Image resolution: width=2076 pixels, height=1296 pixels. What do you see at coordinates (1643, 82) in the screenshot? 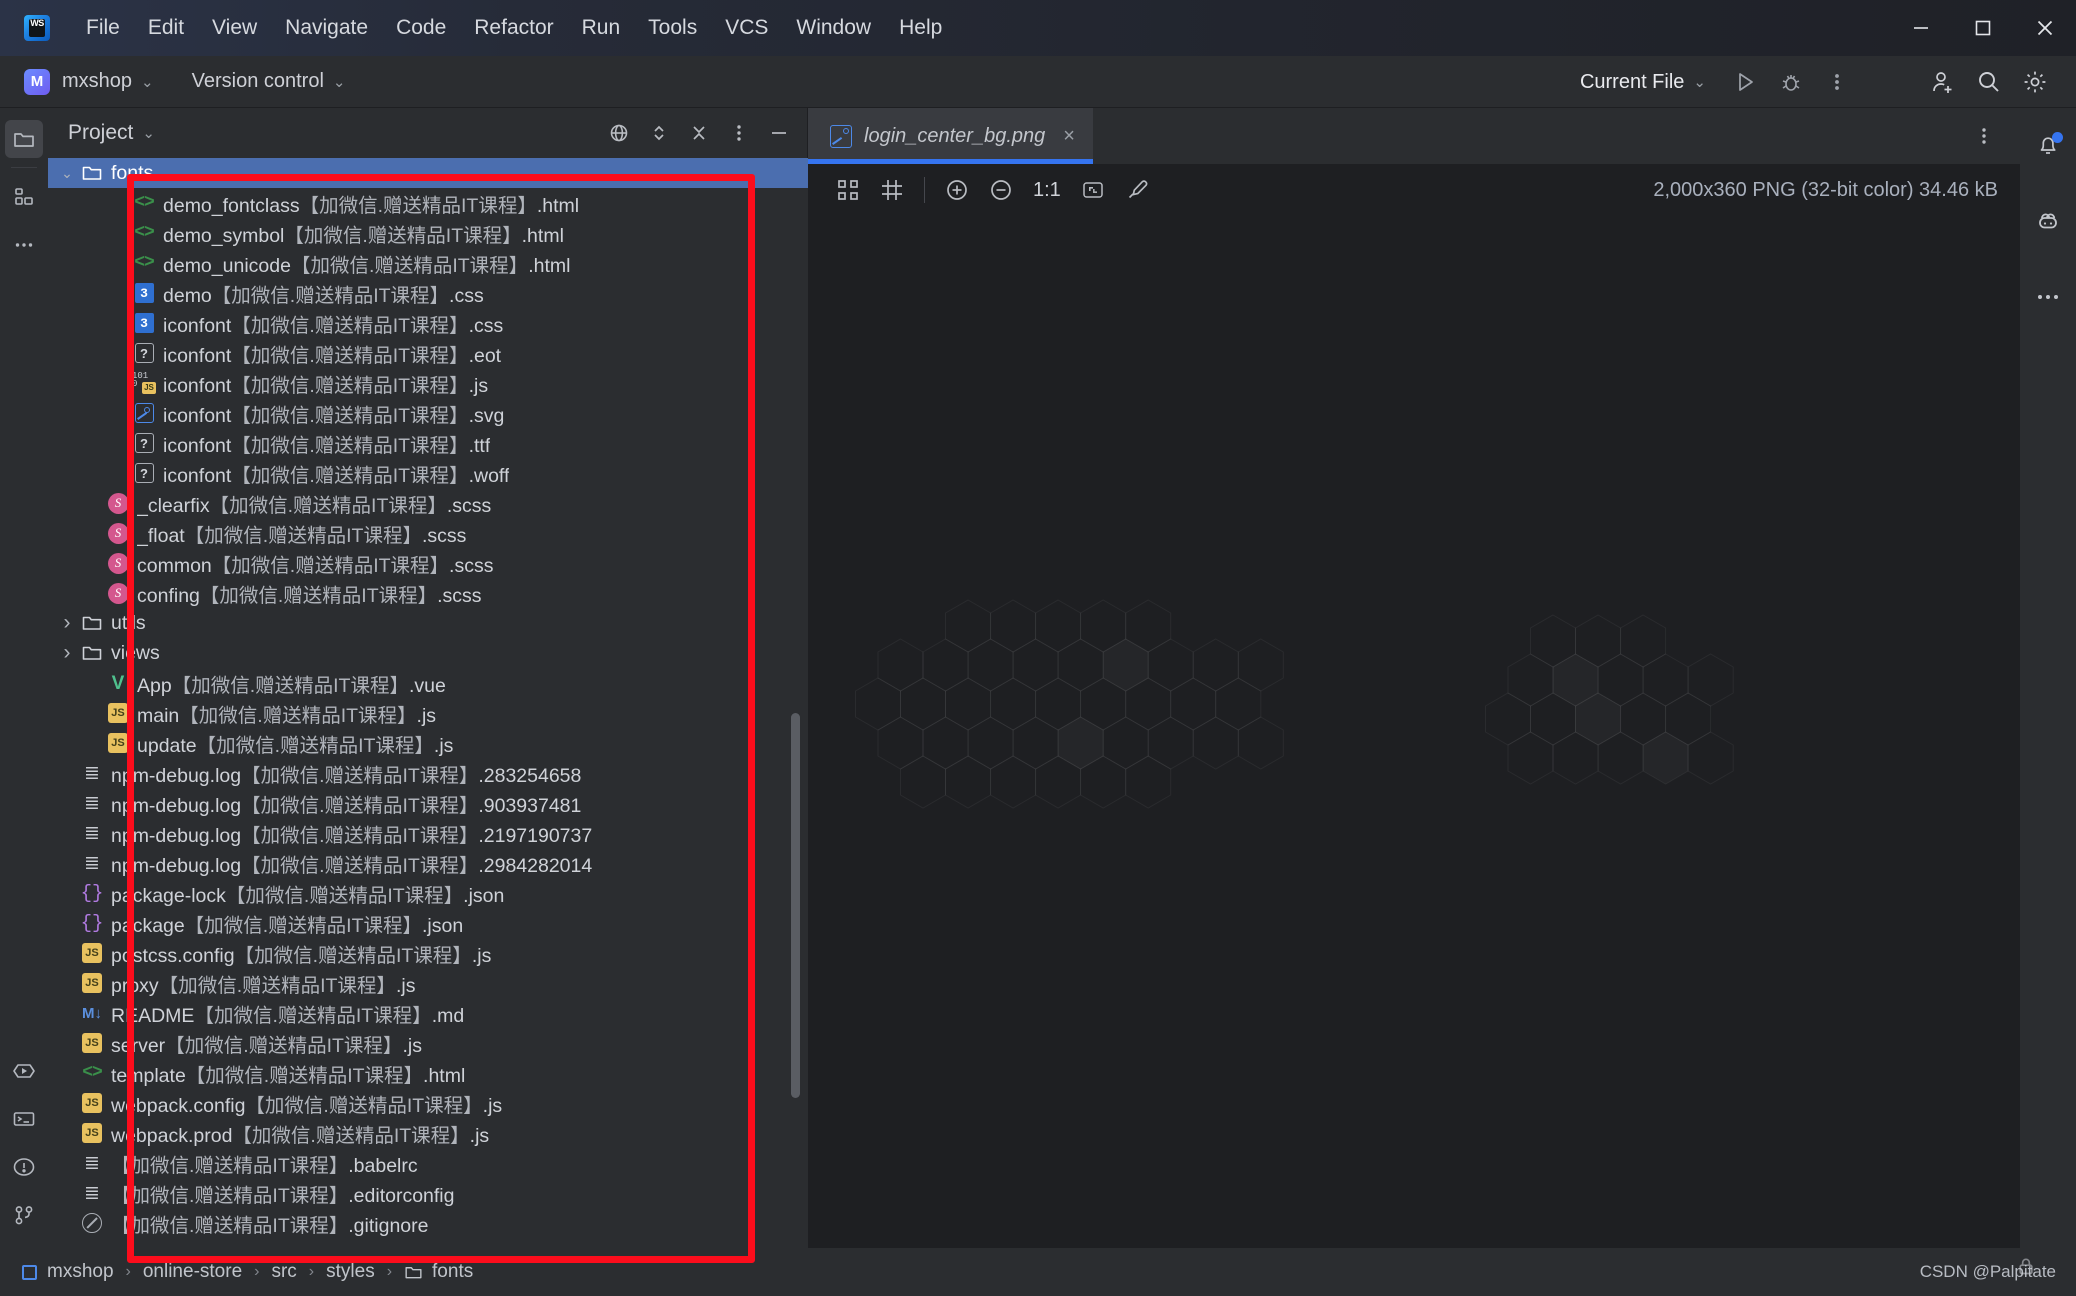
I see `run-configuration-selector: Current File ⌄` at bounding box center [1643, 82].